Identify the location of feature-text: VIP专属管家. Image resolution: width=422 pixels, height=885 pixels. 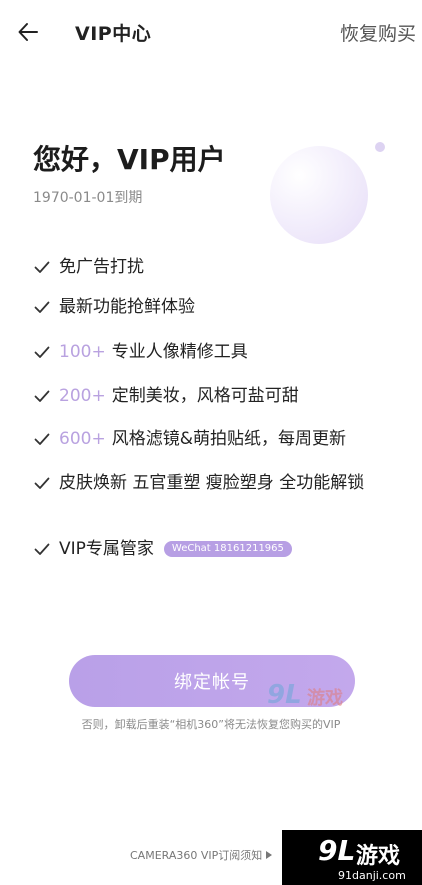
(106, 549).